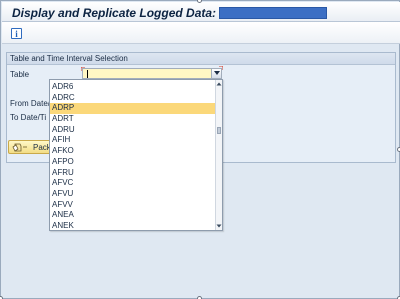  I want to click on title-bar: Display and Replicate Logged Data:, so click(201, 12).